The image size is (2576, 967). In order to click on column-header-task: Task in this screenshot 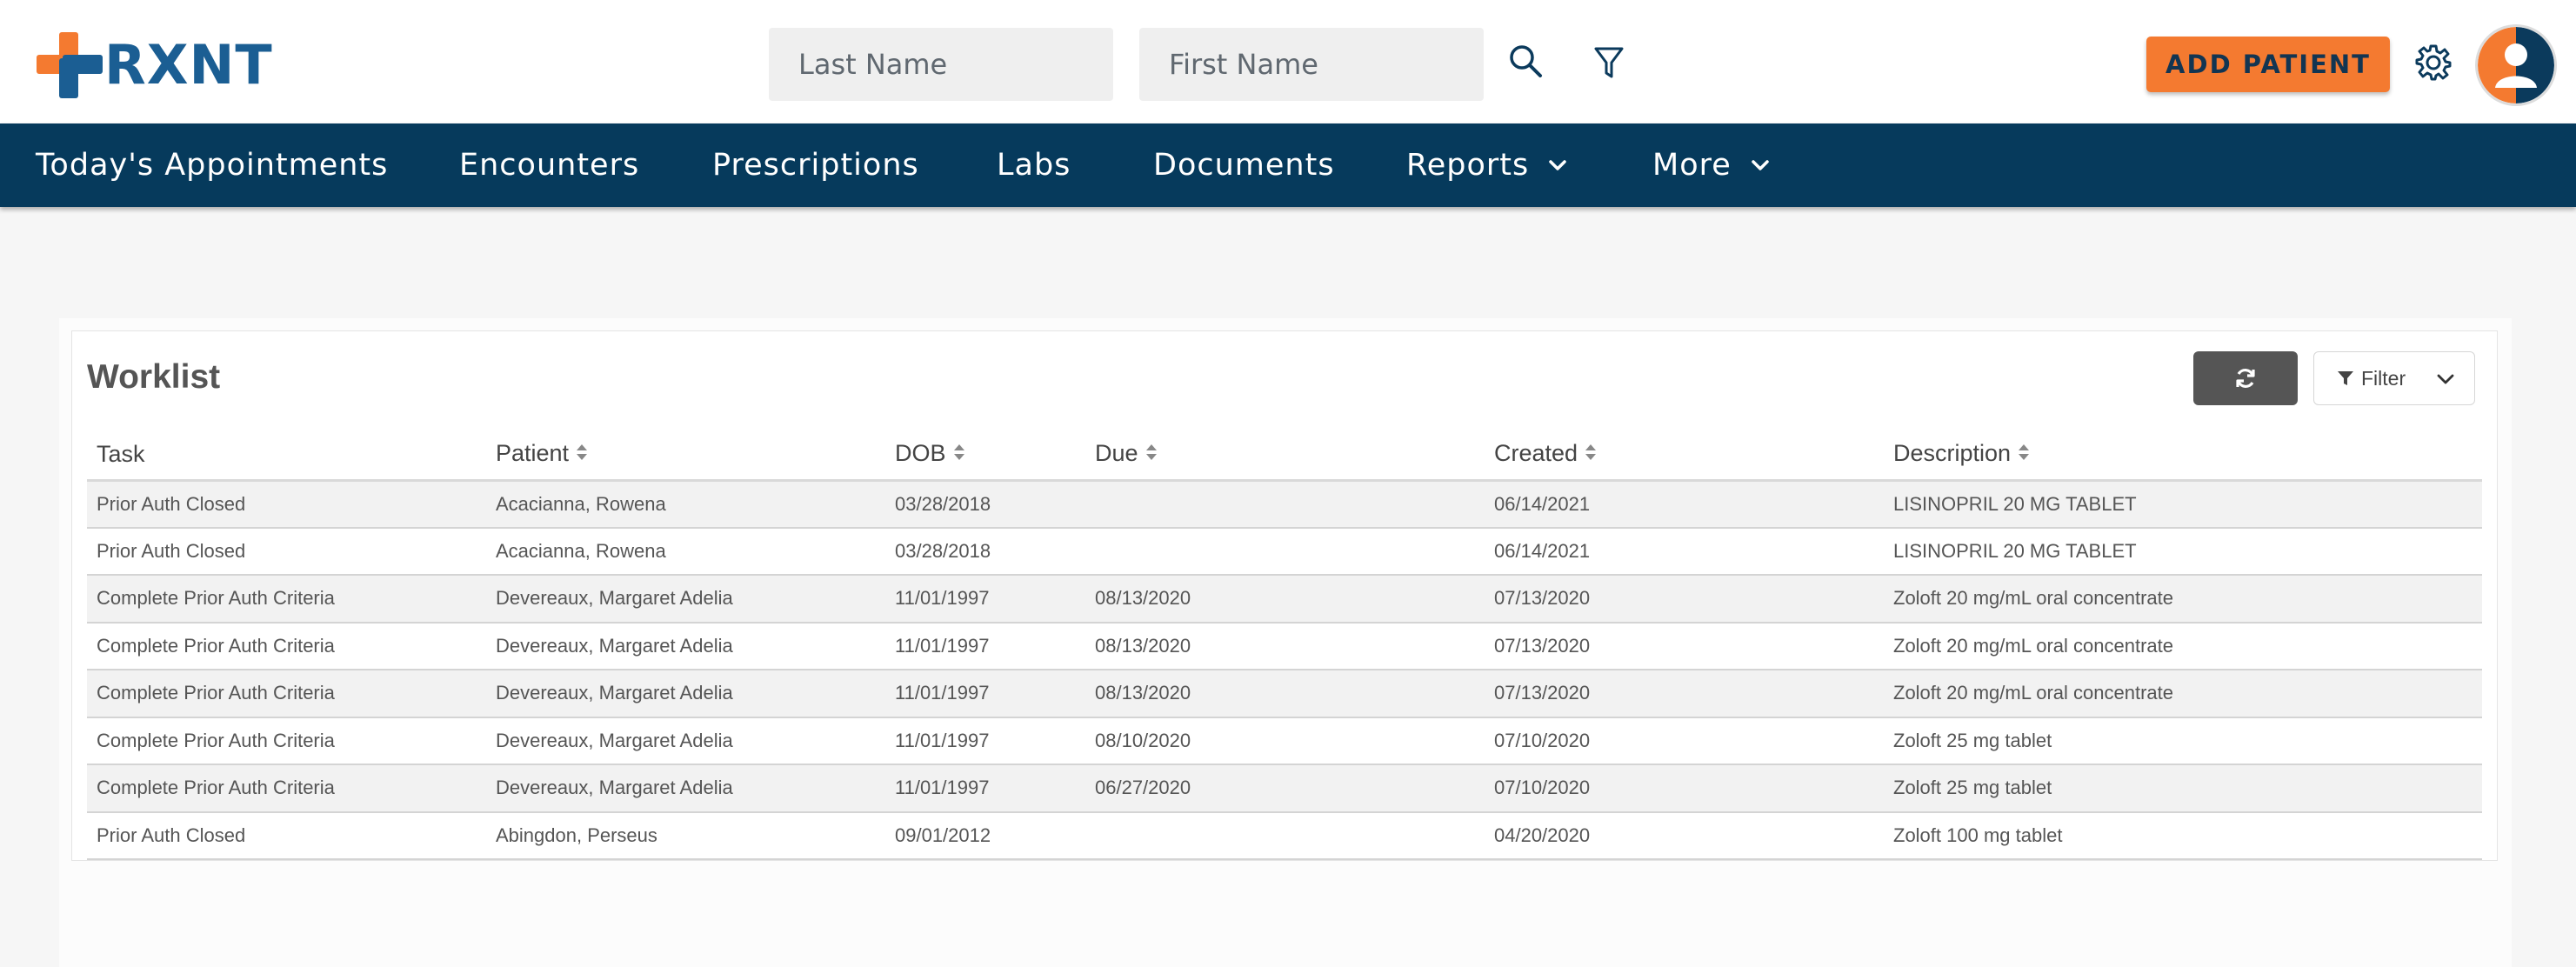, I will do `click(286, 456)`.